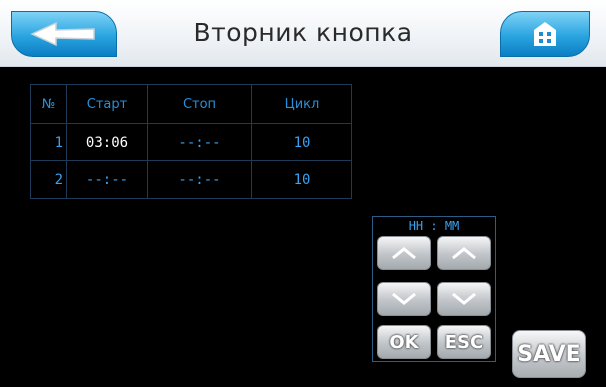 The image size is (606, 387). I want to click on table-header-row: № Старт Стоп Цикл, so click(191, 104).